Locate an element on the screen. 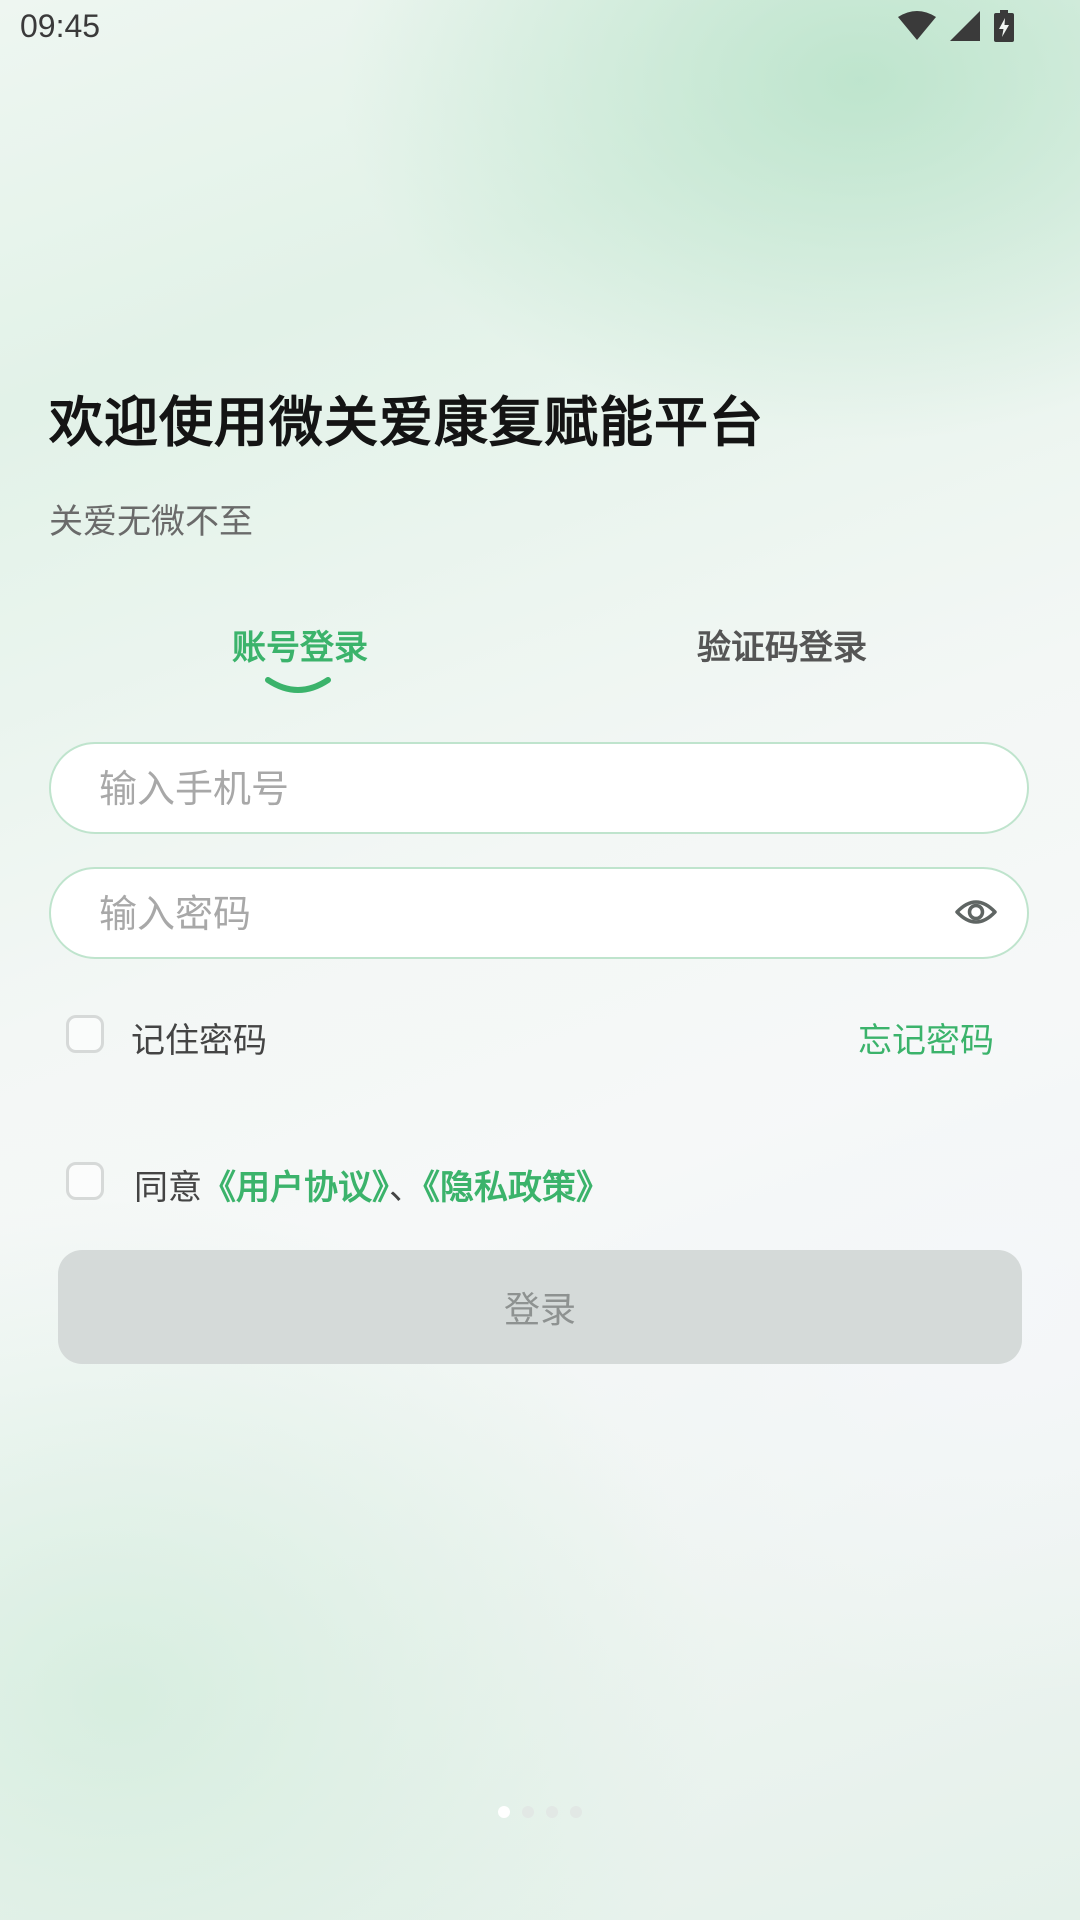  page-title: 欢迎使用微关爱康复赋能平台 is located at coordinates (406, 422).